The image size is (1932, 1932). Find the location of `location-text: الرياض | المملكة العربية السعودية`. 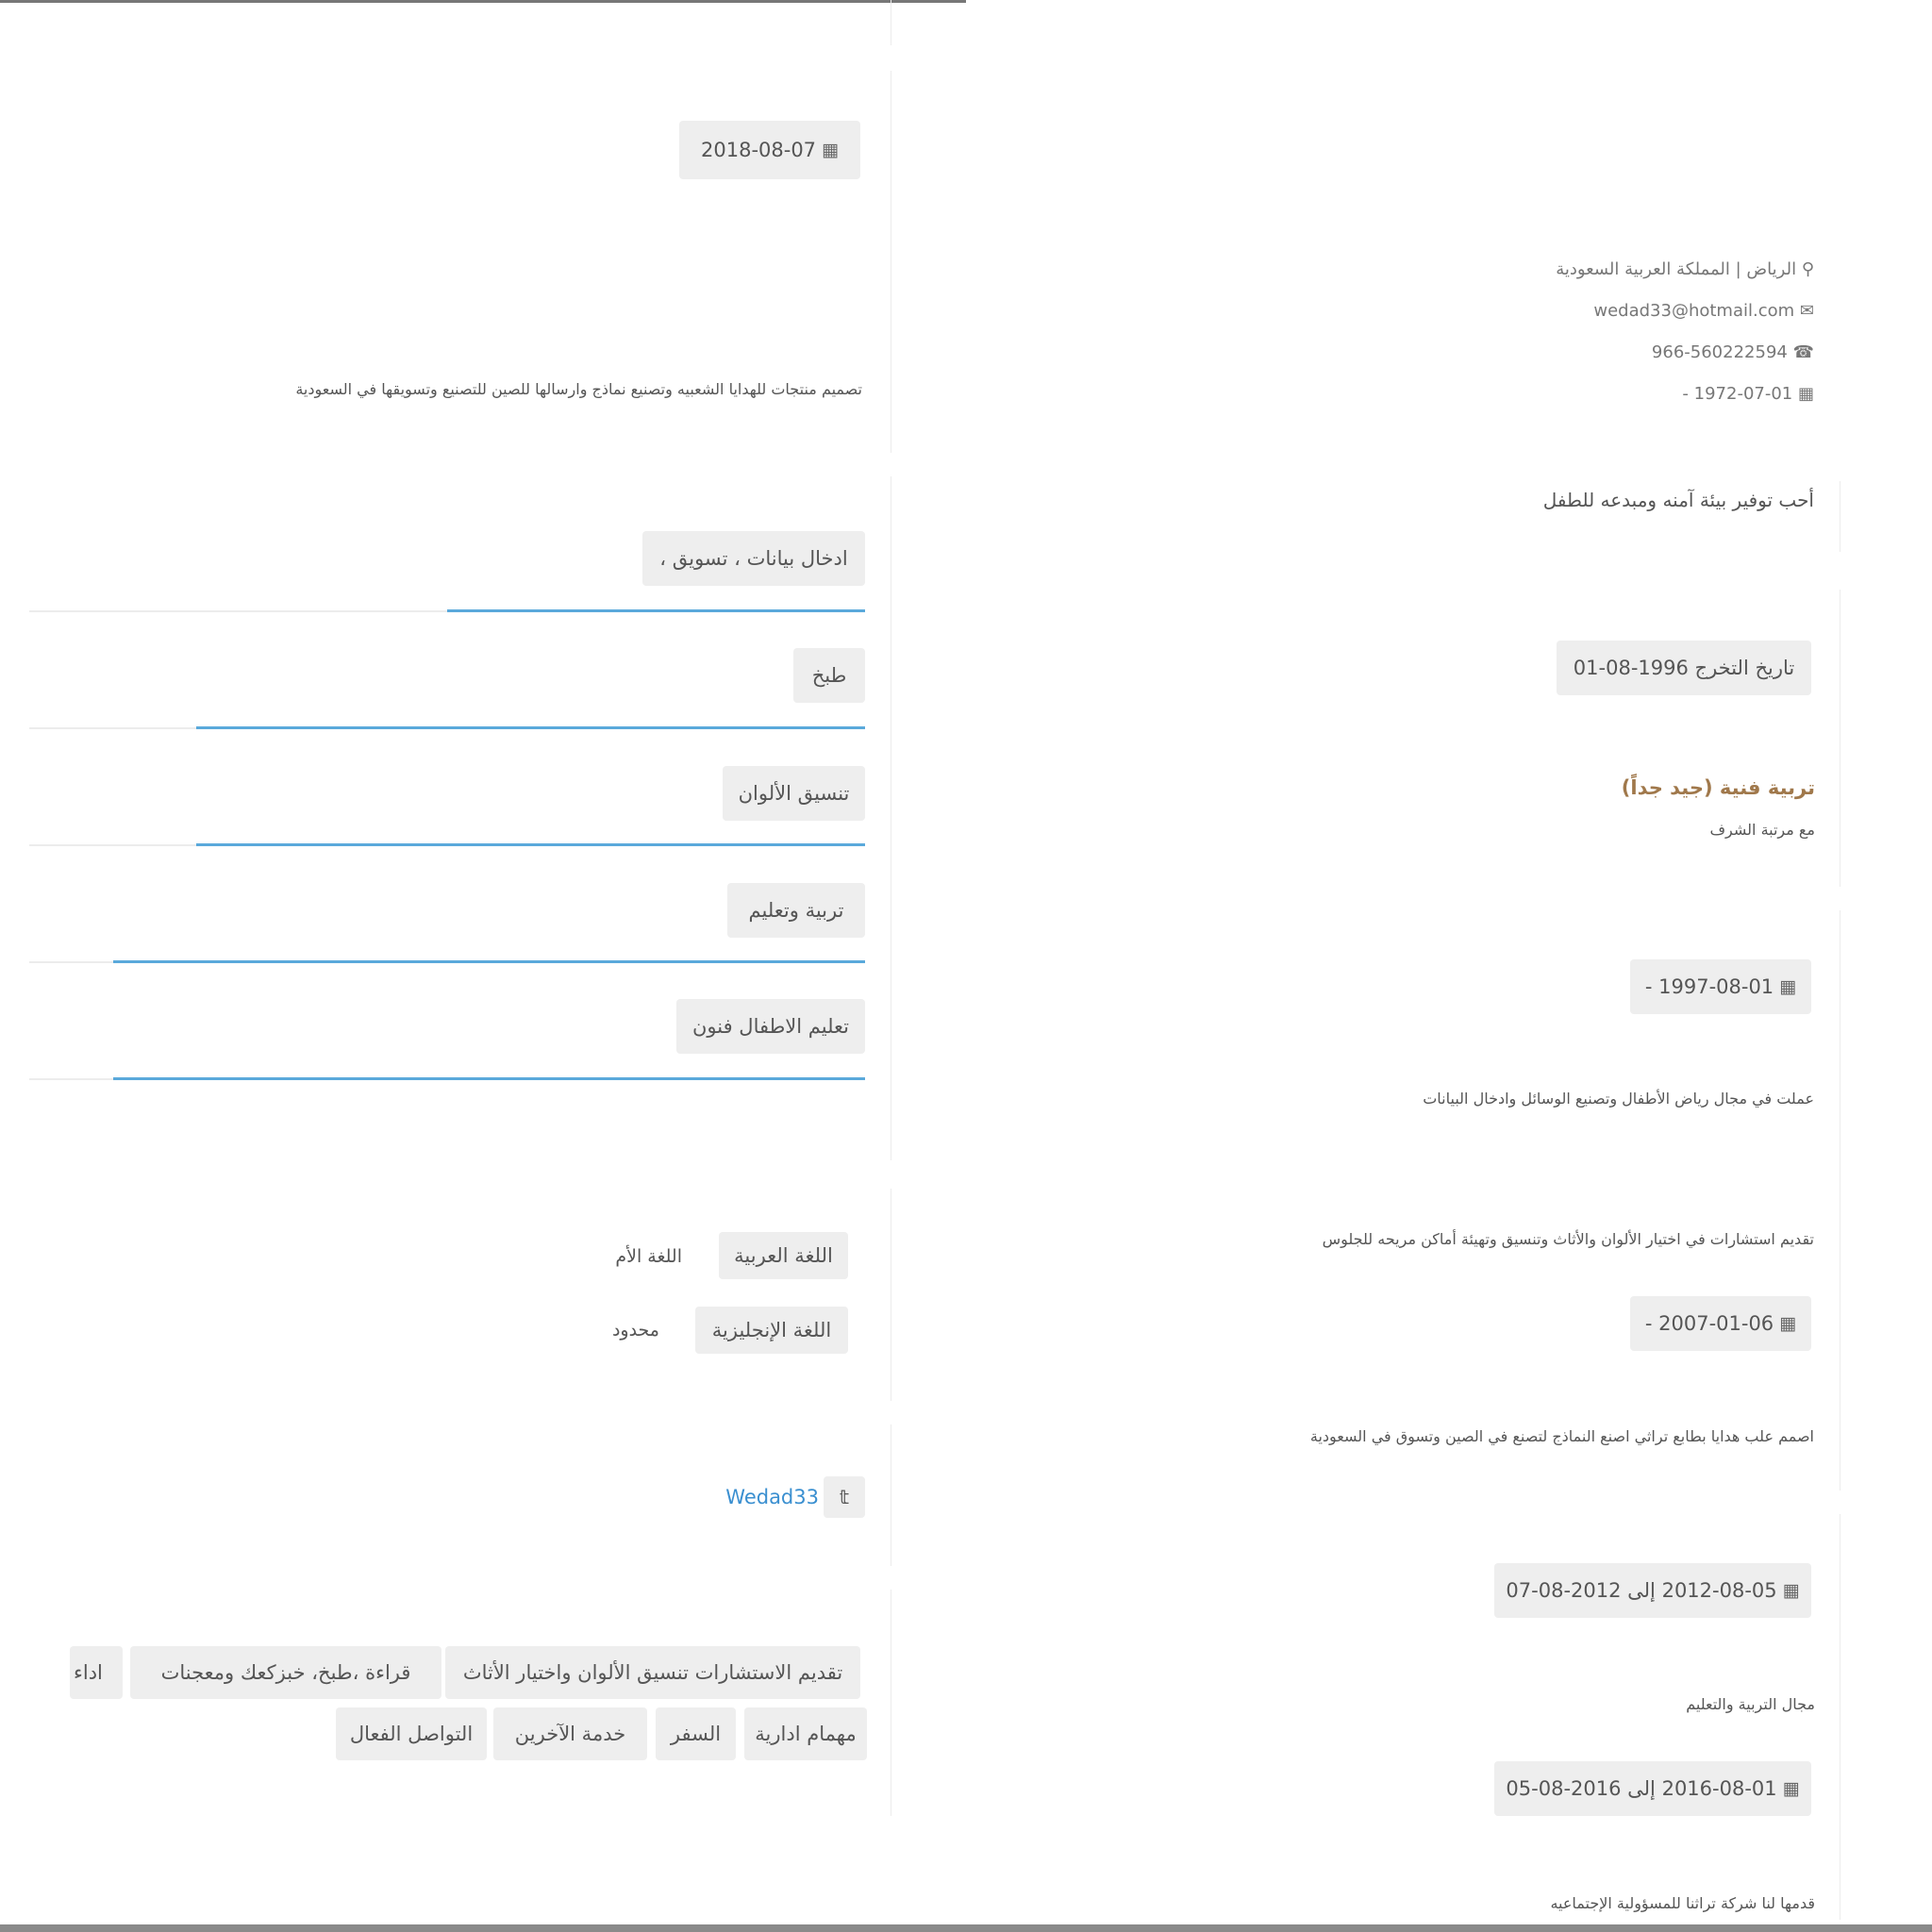

location-text: الرياض | المملكة العربية السعودية is located at coordinates (1677, 269).